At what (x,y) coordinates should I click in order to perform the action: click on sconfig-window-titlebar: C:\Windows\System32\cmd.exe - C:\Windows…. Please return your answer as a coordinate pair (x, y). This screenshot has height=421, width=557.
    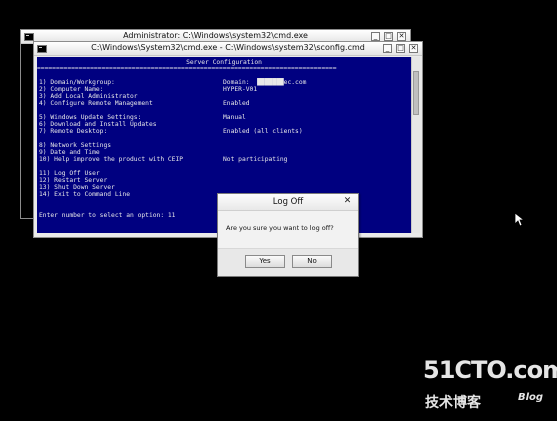
    Looking at the image, I should click on (228, 49).